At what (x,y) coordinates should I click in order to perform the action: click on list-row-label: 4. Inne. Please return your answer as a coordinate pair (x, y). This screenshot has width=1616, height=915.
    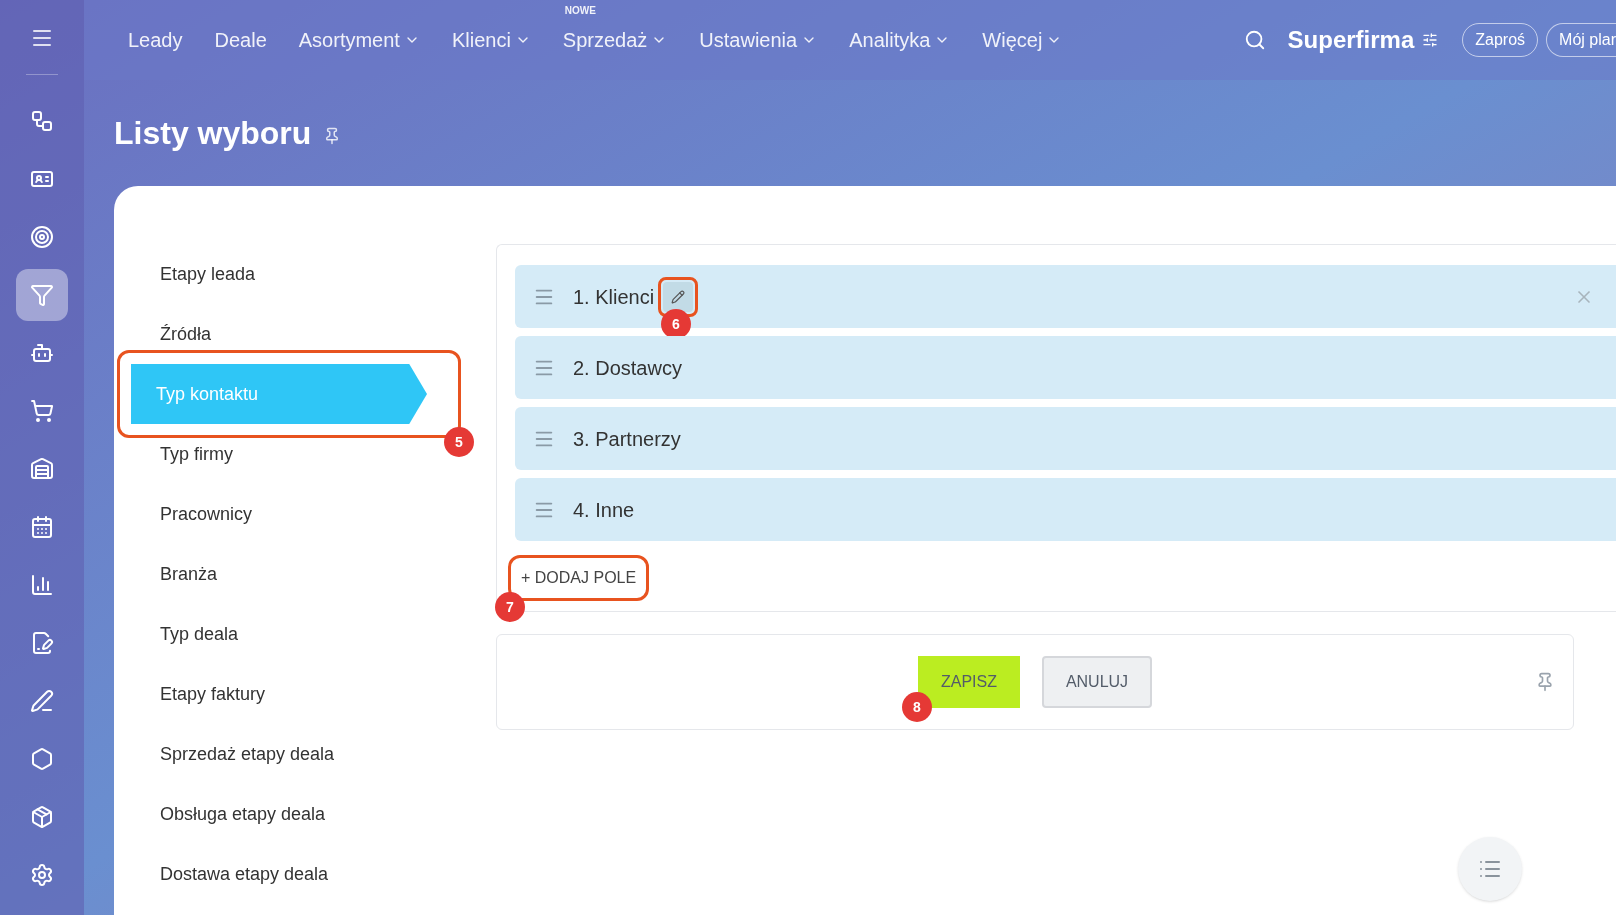
    Looking at the image, I should click on (604, 510).